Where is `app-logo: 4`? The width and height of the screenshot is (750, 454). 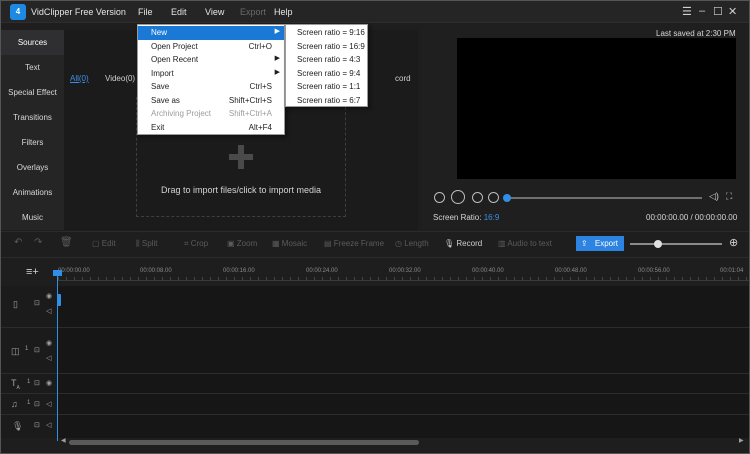
app-logo: 4 is located at coordinates (18, 12).